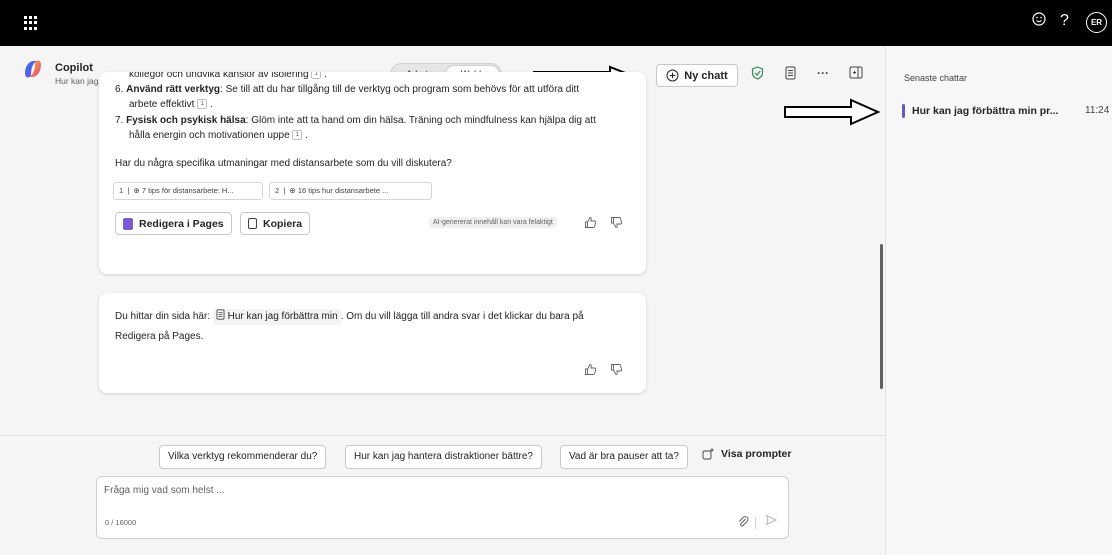 The height and width of the screenshot is (555, 1112). What do you see at coordinates (936, 78) in the screenshot?
I see `recent-chats-title: Senaste chattar` at bounding box center [936, 78].